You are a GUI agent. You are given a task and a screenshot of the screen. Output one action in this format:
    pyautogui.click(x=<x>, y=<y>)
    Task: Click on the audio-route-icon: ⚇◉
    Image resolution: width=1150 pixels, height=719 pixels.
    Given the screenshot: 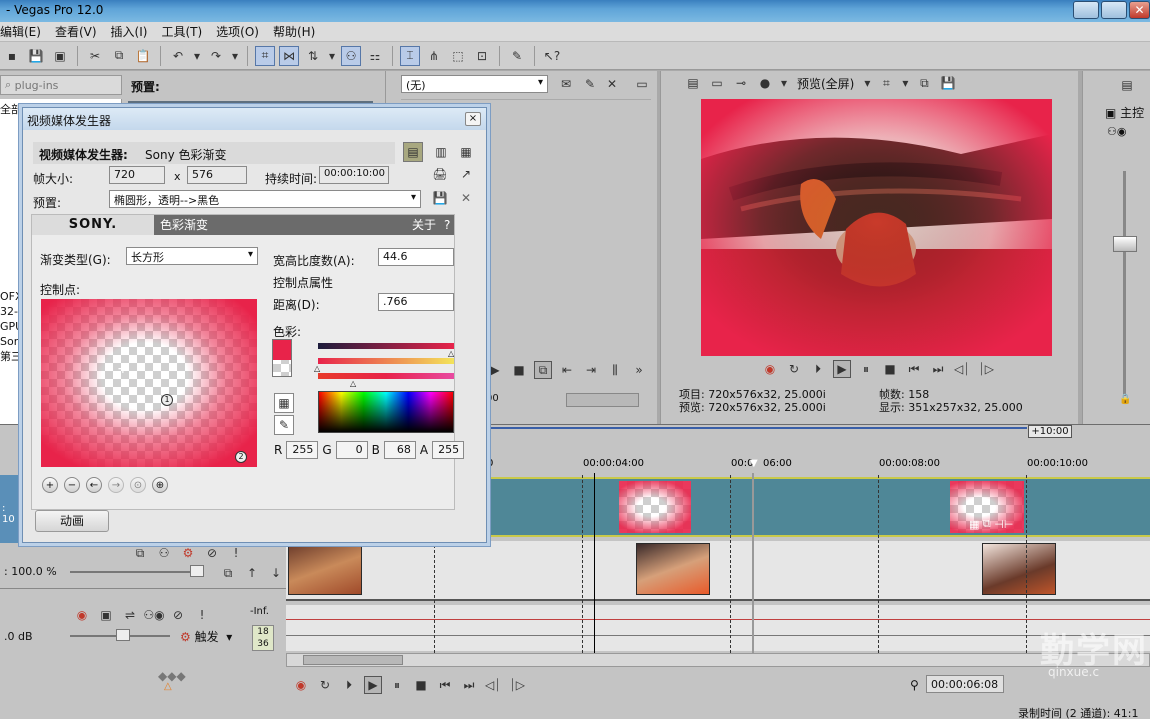 What is the action you would take?
    pyautogui.click(x=153, y=615)
    